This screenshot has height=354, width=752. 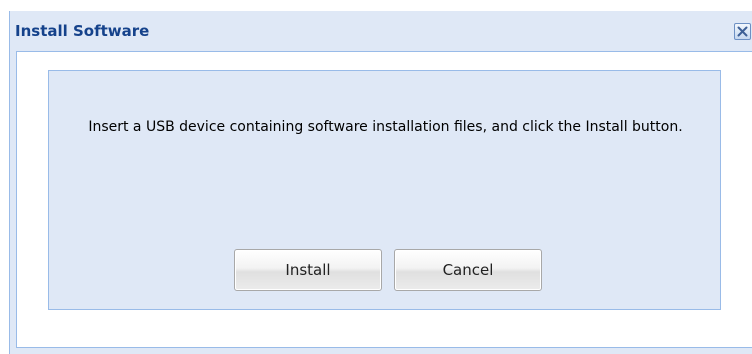 What do you see at coordinates (468, 270) in the screenshot?
I see `cancel-button: Cancel` at bounding box center [468, 270].